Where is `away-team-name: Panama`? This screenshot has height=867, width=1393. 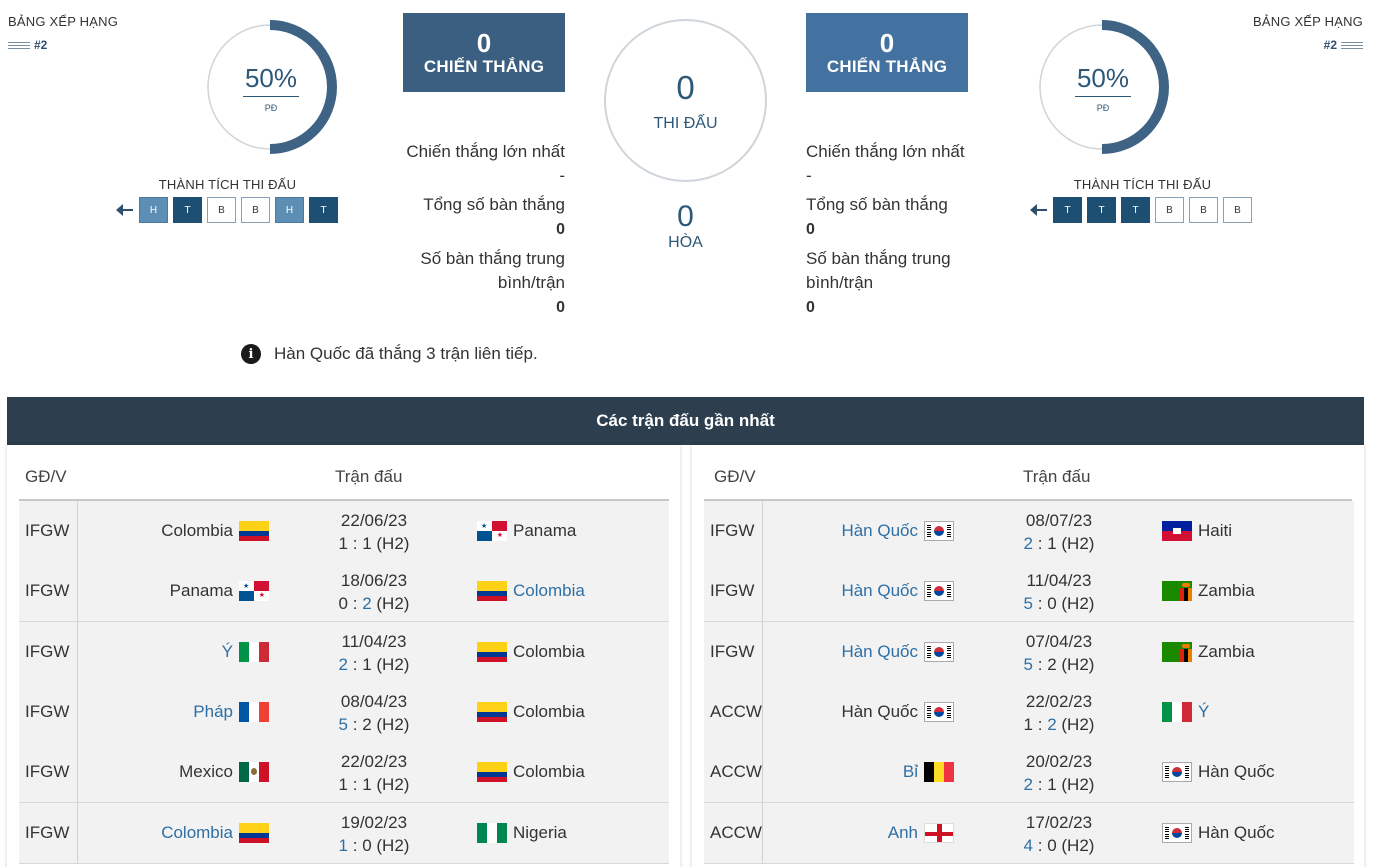
away-team-name: Panama is located at coordinates (544, 531).